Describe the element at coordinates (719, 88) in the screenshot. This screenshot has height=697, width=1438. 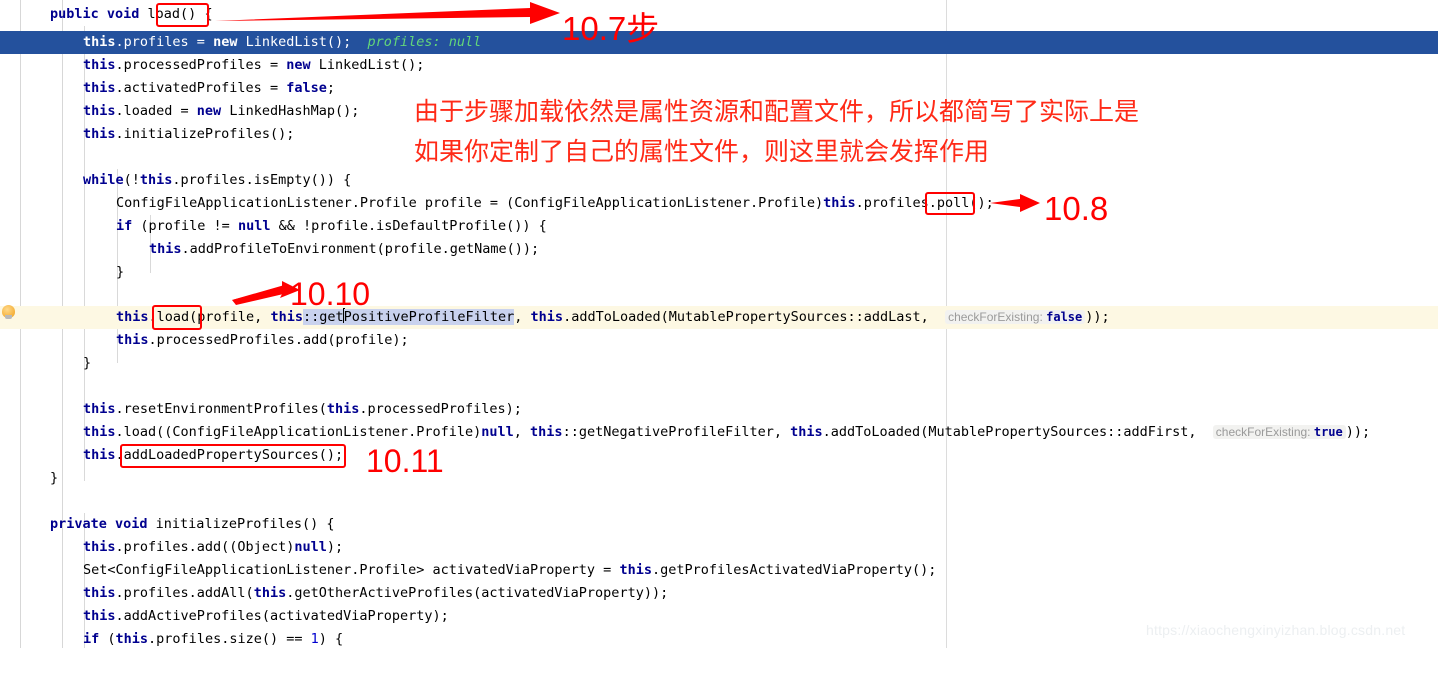
I see `code-line: this.activatedProfiles = false;` at that location.